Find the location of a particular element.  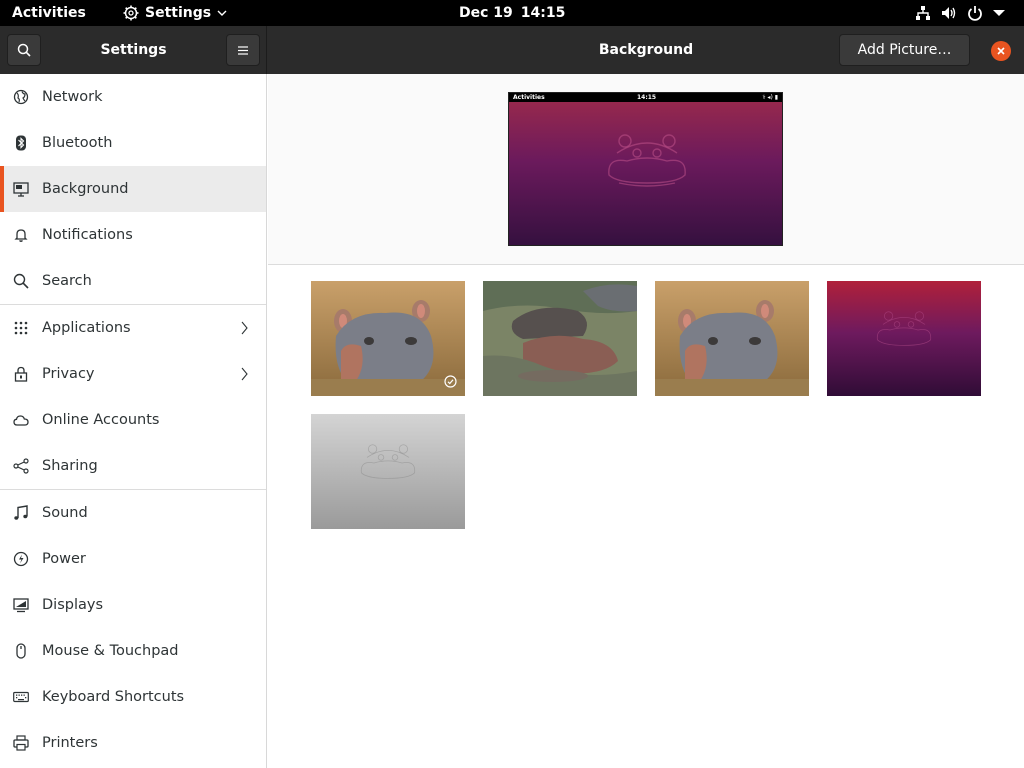

hippo-closeup-image is located at coordinates (388, 338).